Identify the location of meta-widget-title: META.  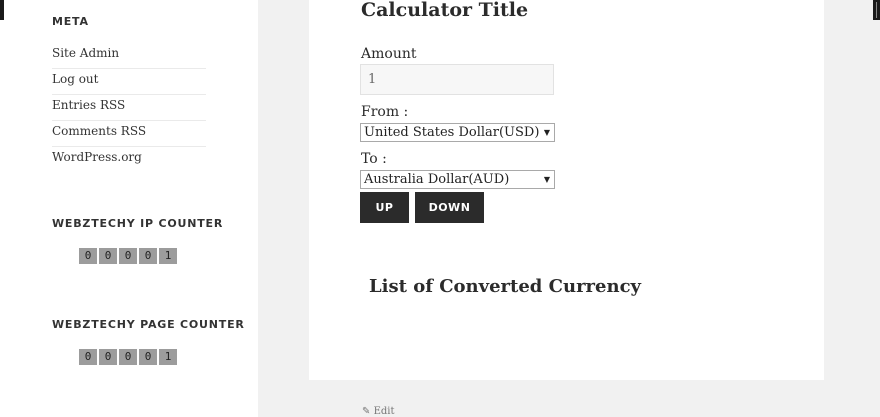
(70, 21).